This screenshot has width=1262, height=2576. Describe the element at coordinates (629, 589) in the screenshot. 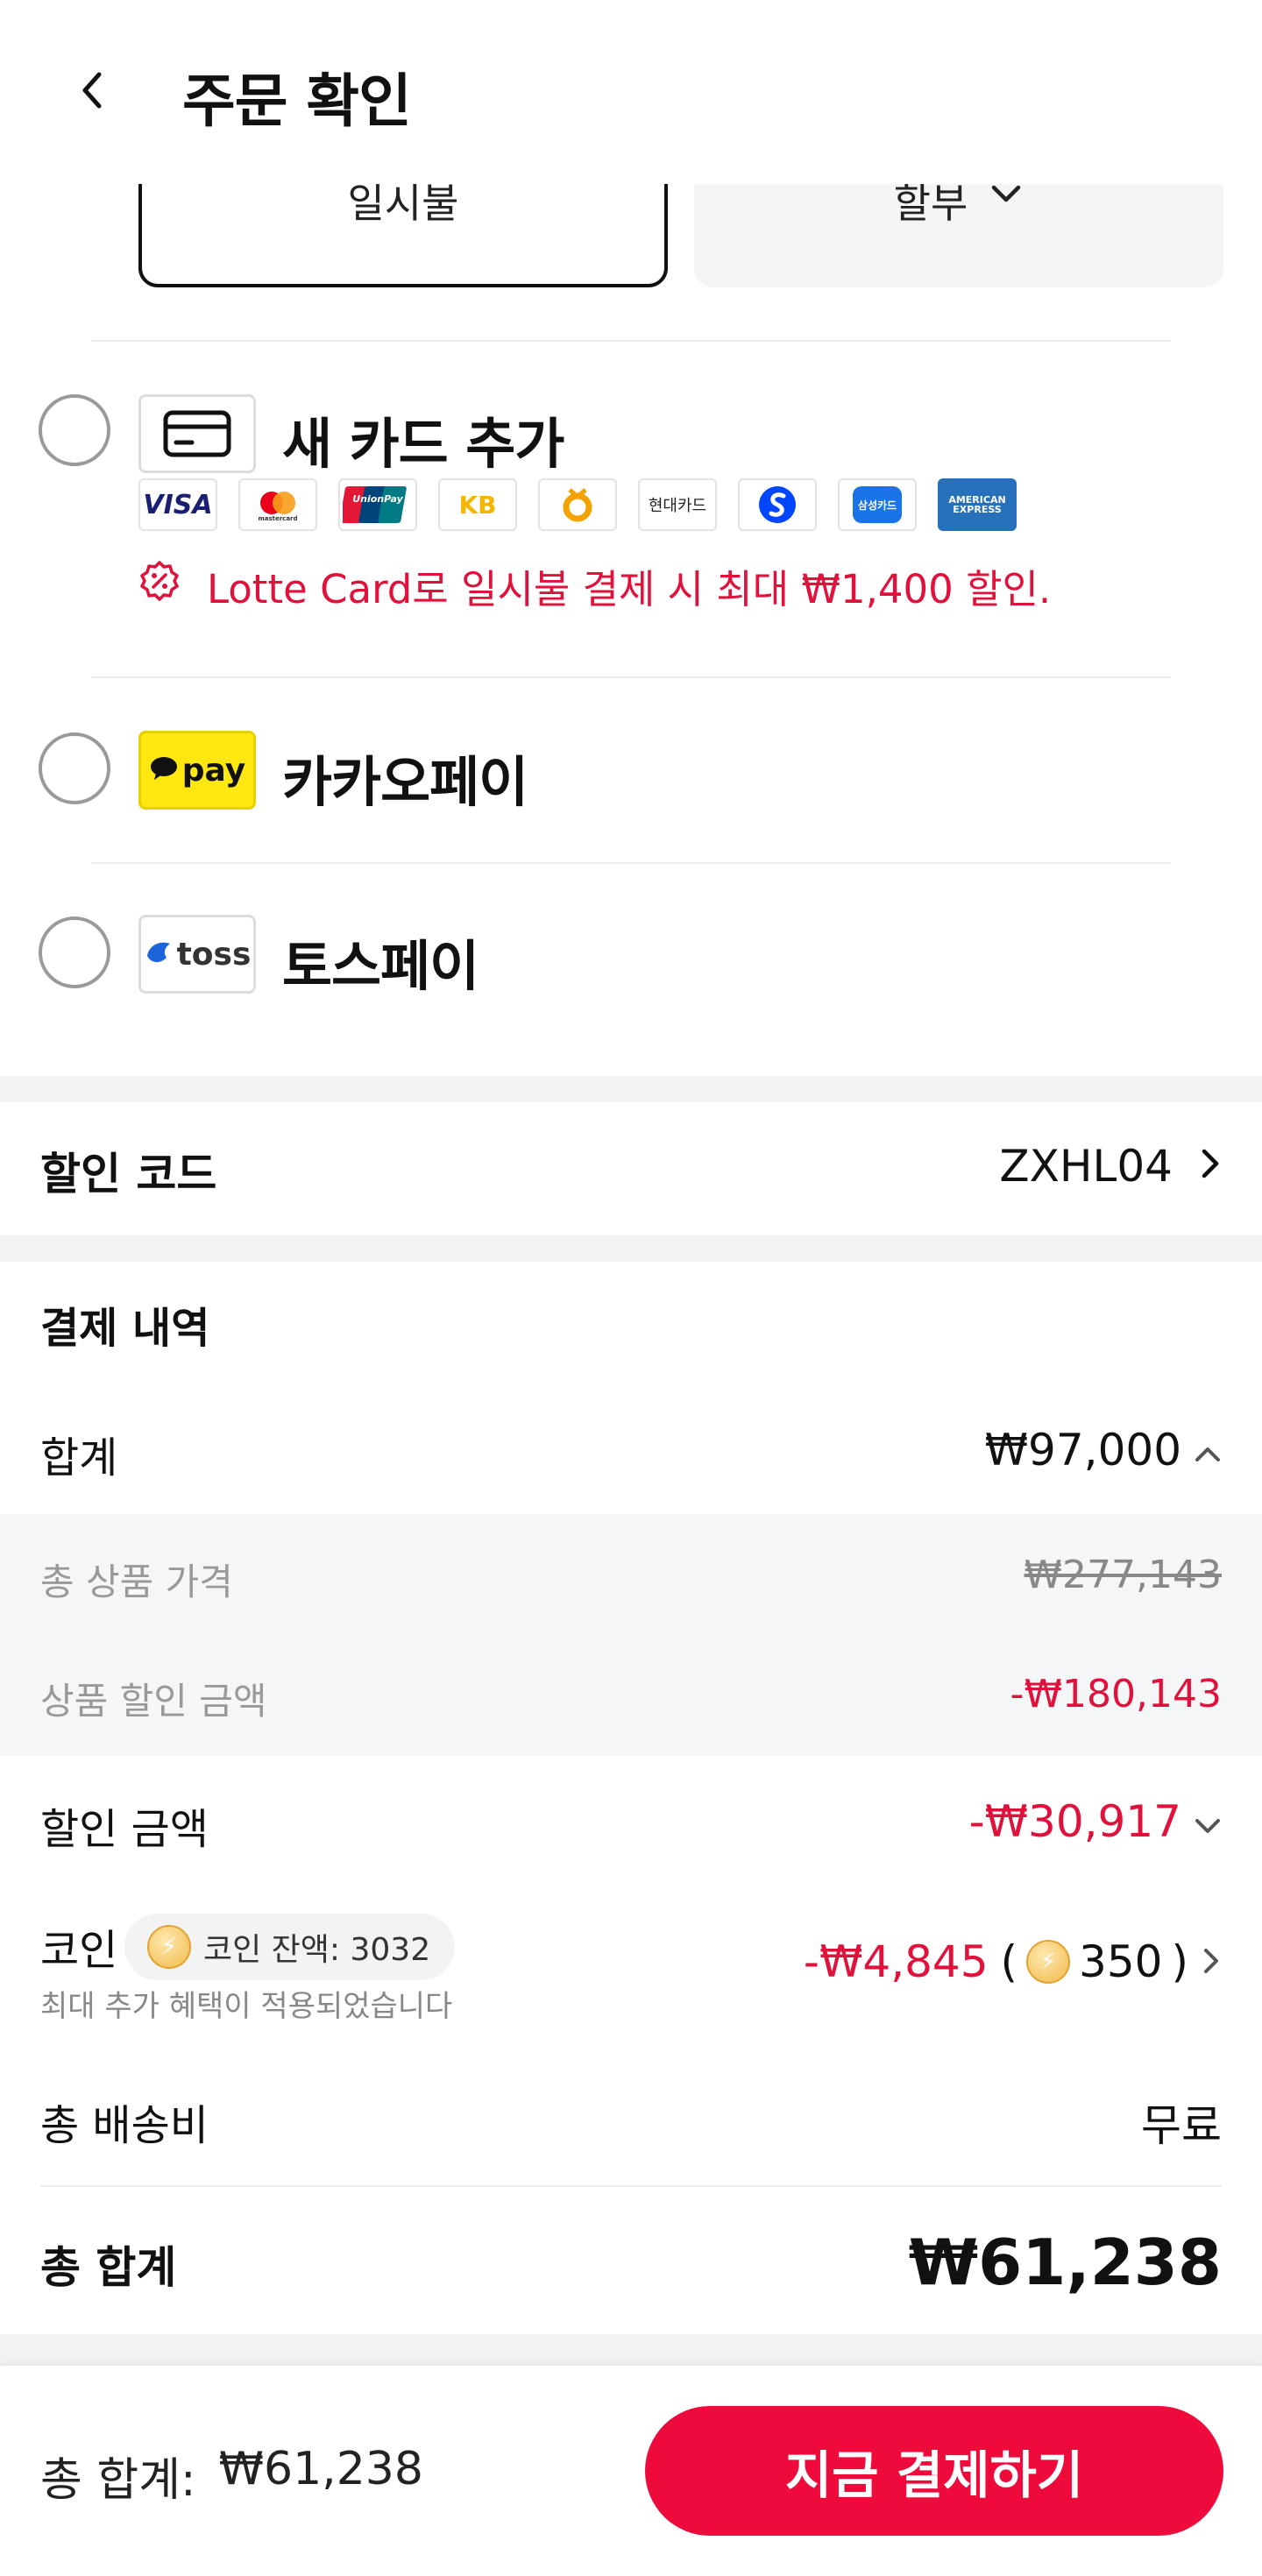

I see `card-promo-text: Lotte Card로 일시불 결제 시 최대 ₩1,400 할인.` at that location.